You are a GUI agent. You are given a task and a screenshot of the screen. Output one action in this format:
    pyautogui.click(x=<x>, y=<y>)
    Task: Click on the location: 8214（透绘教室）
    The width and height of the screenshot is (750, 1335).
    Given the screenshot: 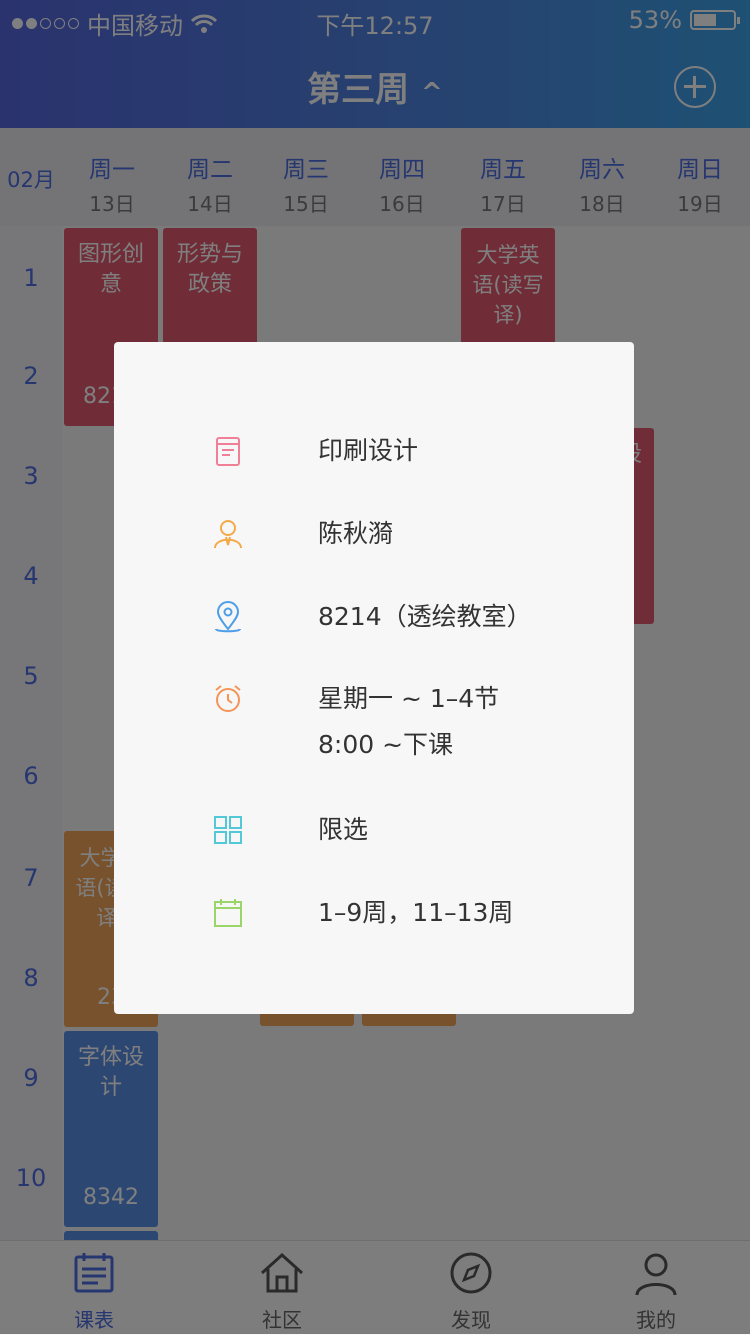 What is the action you would take?
    pyautogui.click(x=425, y=616)
    